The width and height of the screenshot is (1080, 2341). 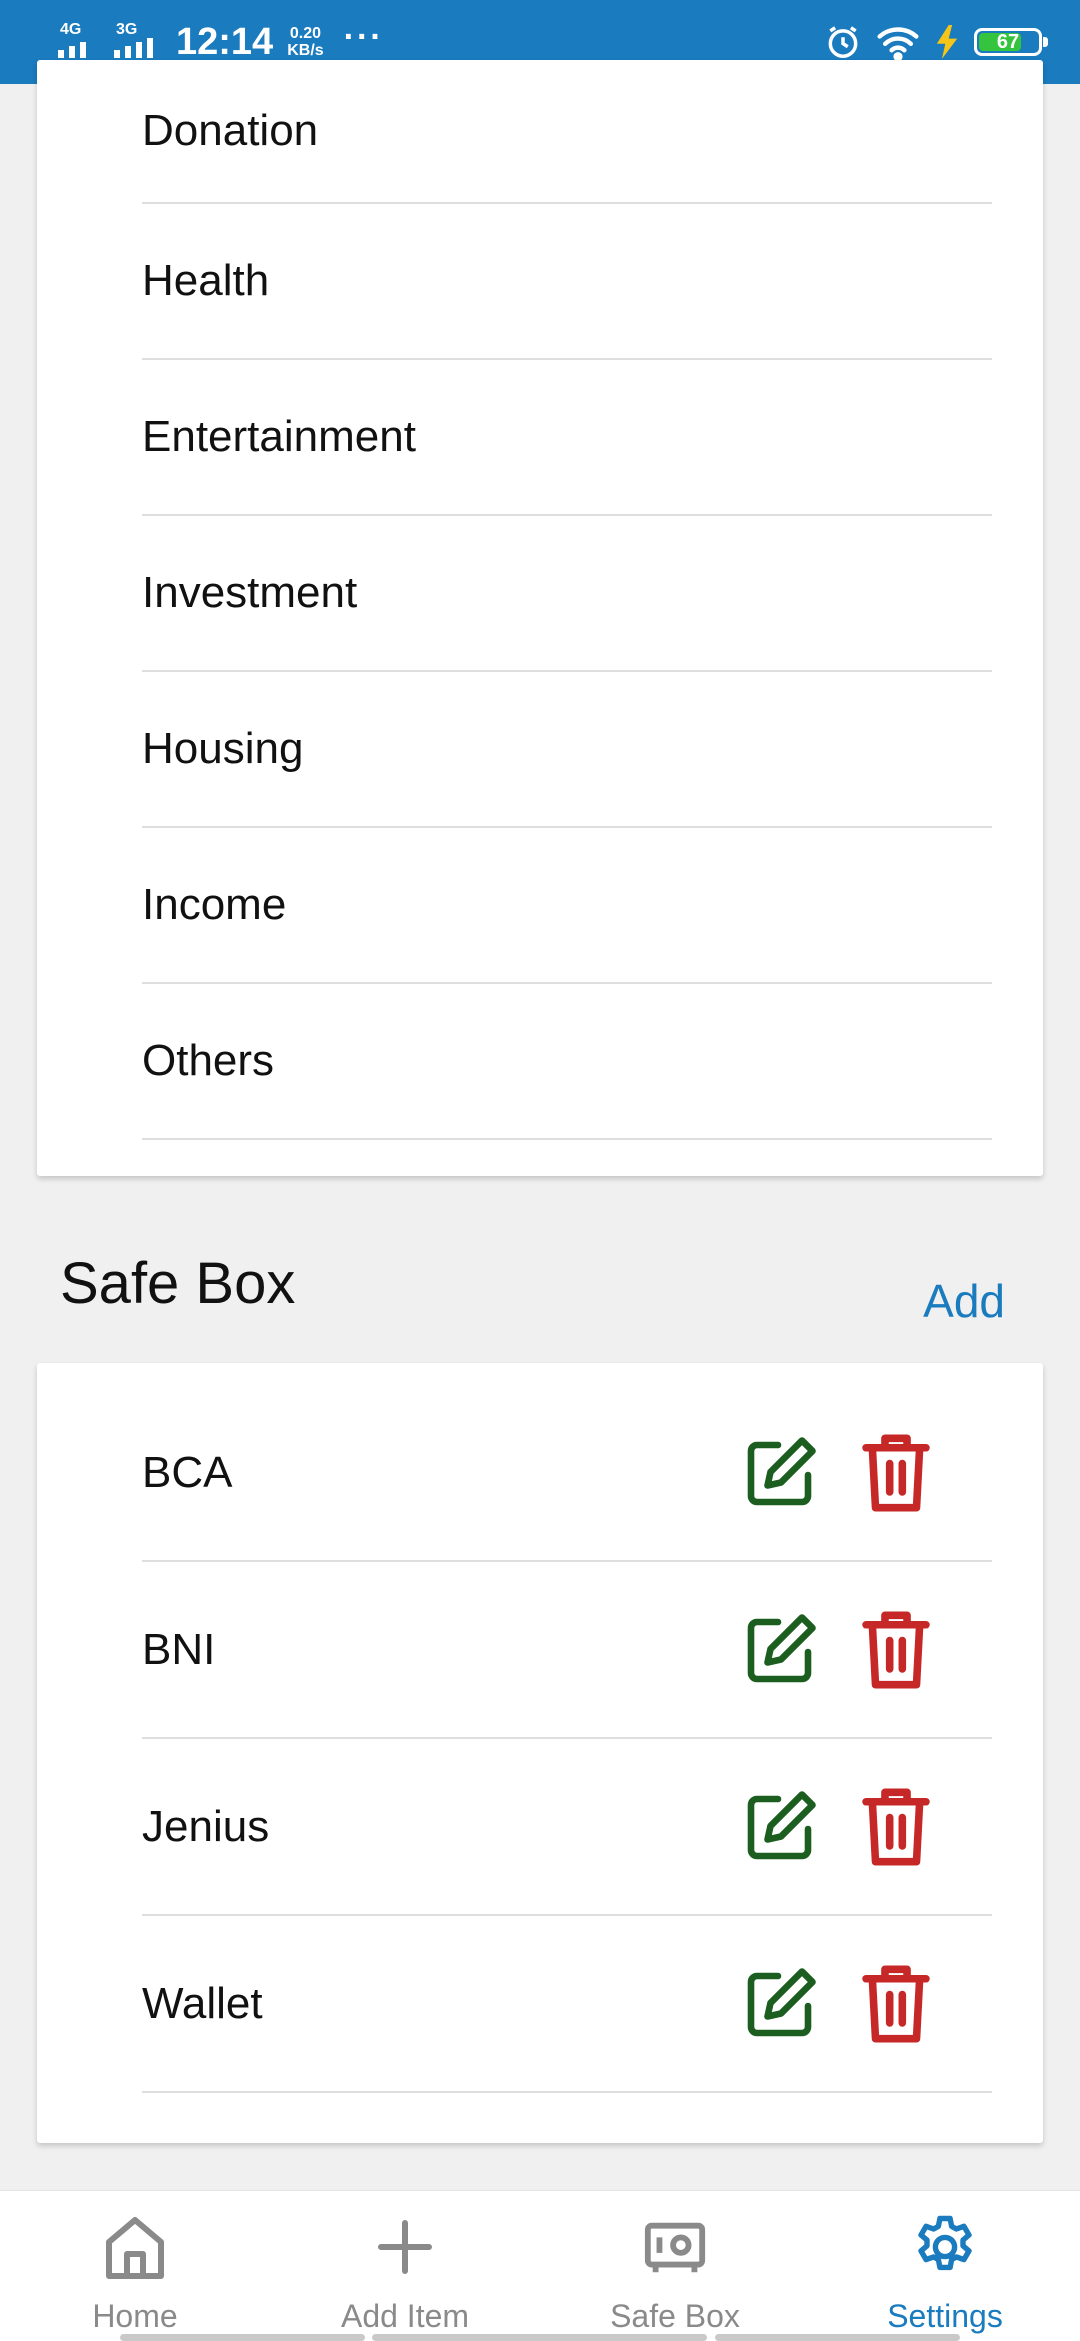 What do you see at coordinates (567, 1062) in the screenshot?
I see `category-row: Others` at bounding box center [567, 1062].